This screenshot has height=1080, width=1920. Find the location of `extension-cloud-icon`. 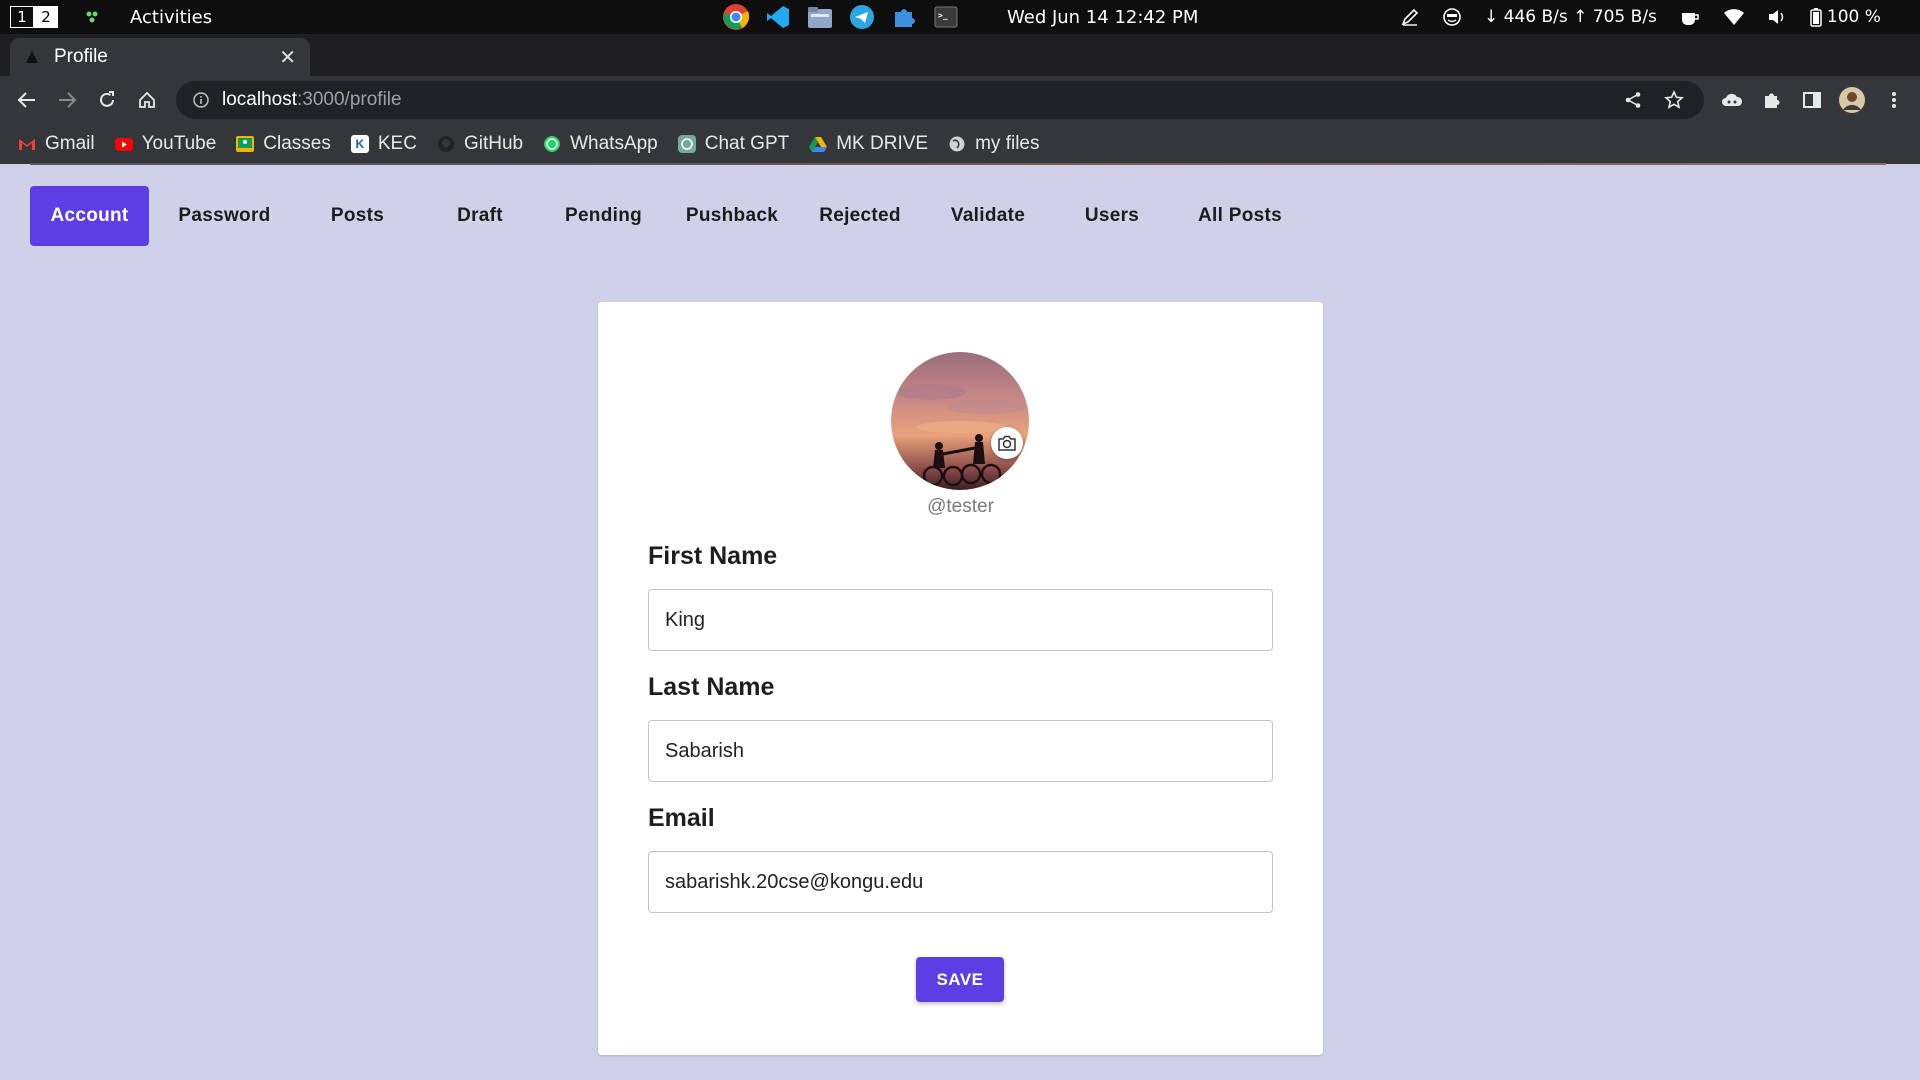

extension-cloud-icon is located at coordinates (1732, 100).